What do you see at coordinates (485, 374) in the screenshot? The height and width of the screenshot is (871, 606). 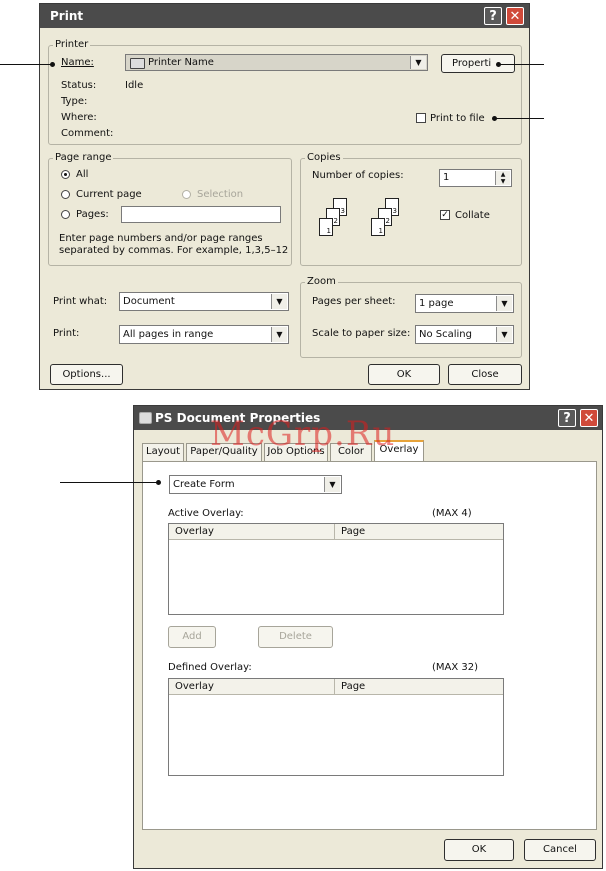 I see `close-button: Close` at bounding box center [485, 374].